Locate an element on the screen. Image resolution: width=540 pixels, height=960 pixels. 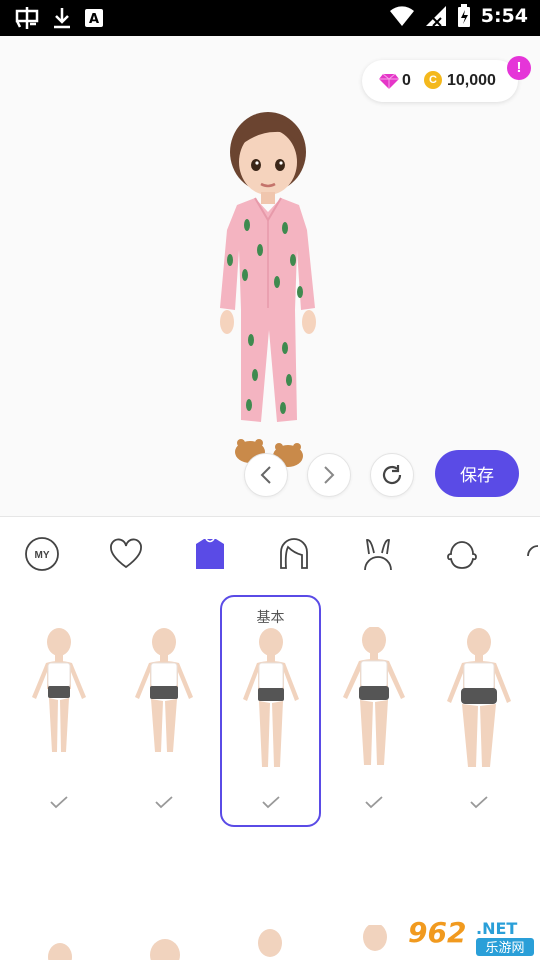
reset-button is located at coordinates (392, 475).